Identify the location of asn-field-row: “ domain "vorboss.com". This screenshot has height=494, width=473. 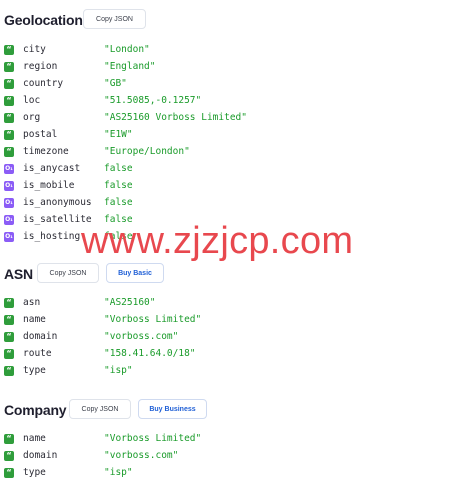
(234, 336).